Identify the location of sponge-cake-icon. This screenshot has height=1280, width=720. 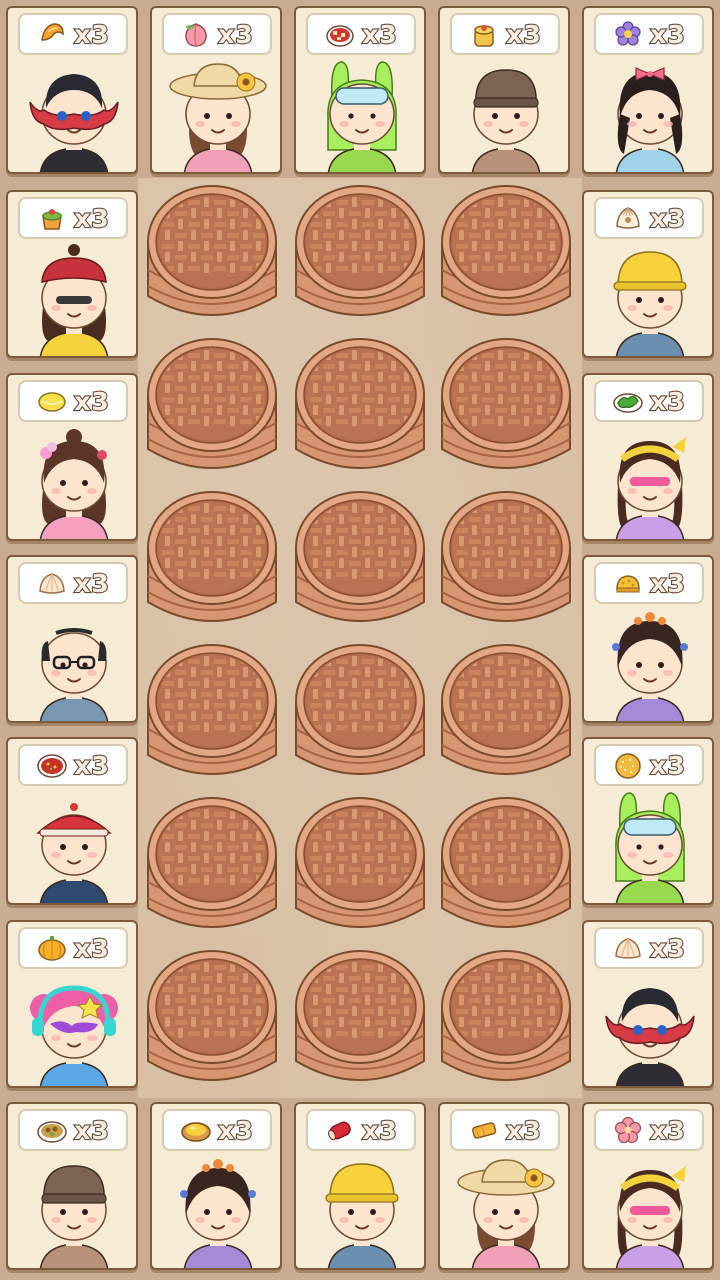
(628, 584).